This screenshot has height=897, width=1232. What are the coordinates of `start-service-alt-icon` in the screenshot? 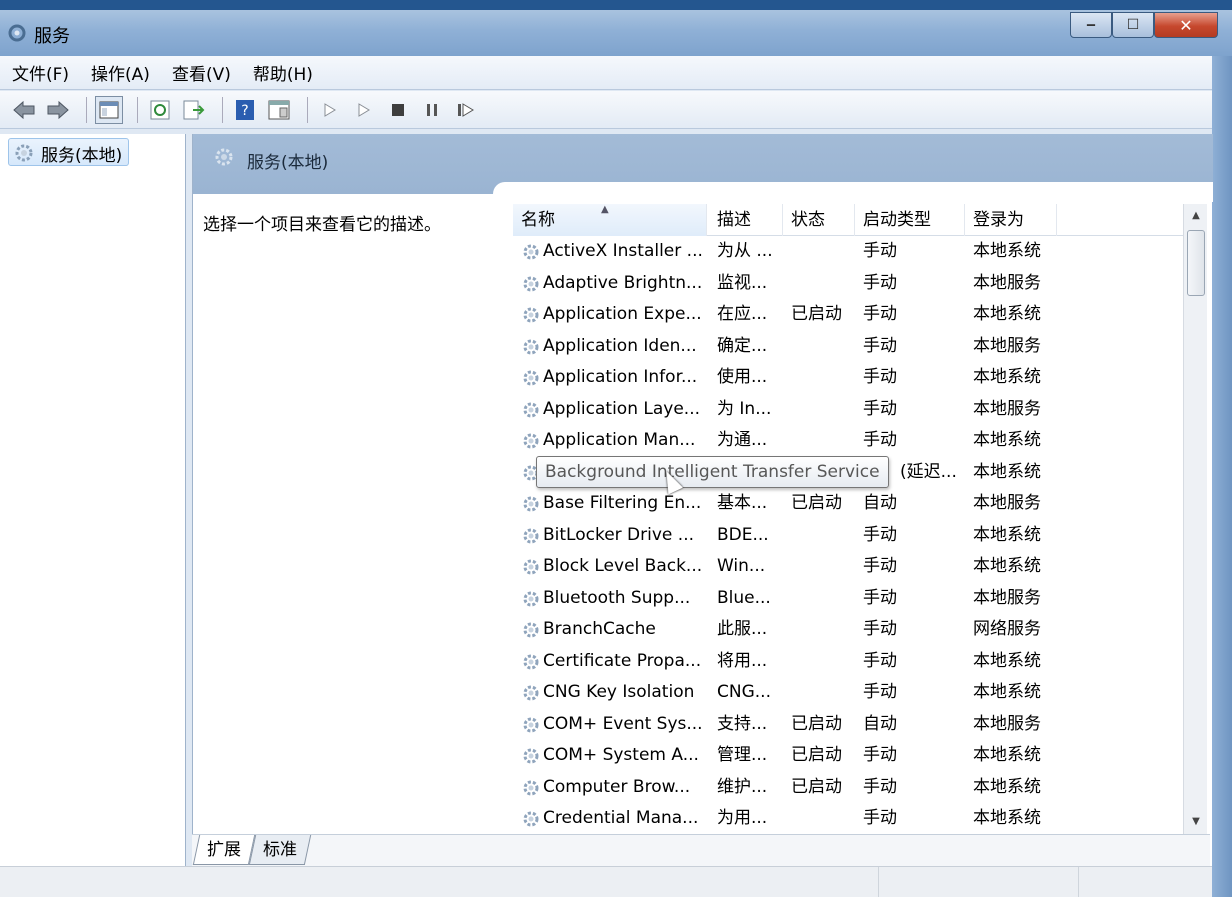 It's located at (364, 110).